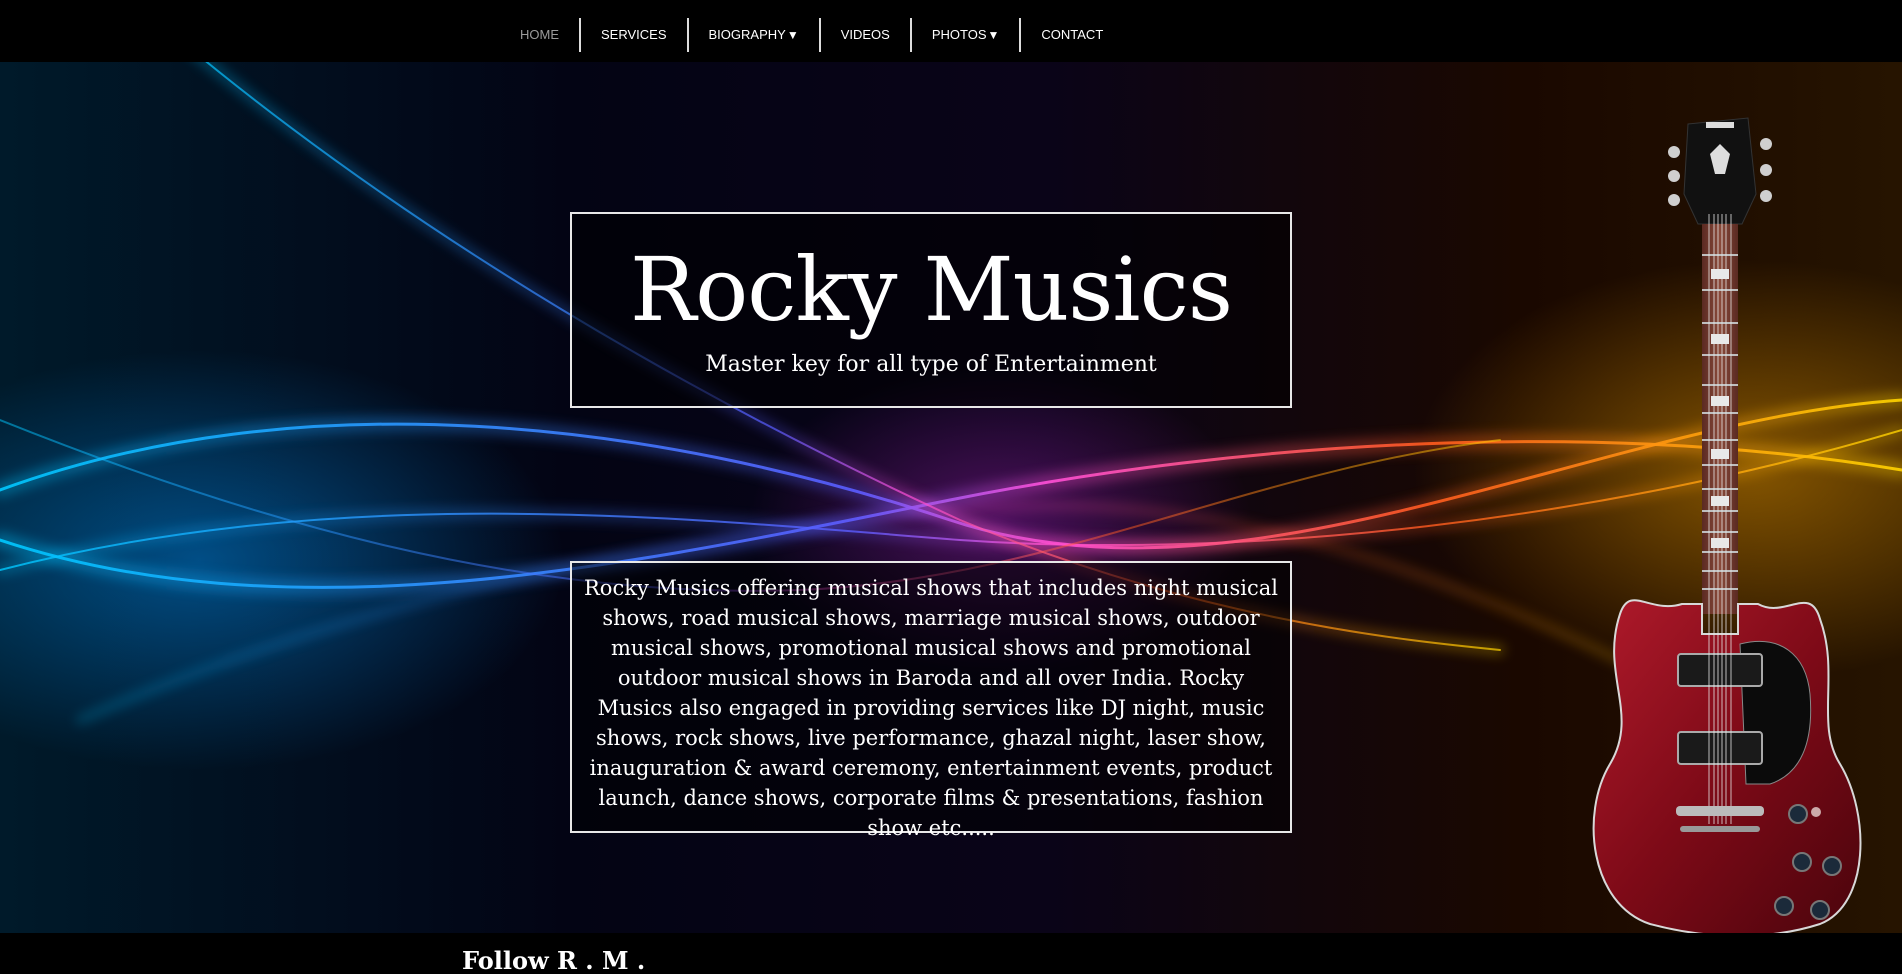  I want to click on nav-item-contact: CONTACT, so click(1072, 35).